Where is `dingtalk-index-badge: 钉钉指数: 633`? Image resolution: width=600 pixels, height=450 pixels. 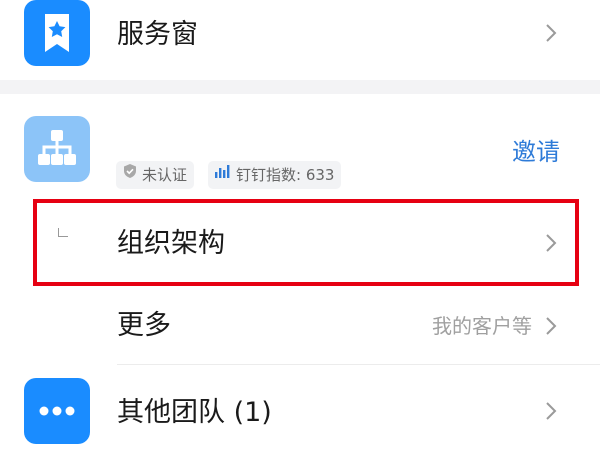 dingtalk-index-badge: 钉钉指数: 633 is located at coordinates (275, 174).